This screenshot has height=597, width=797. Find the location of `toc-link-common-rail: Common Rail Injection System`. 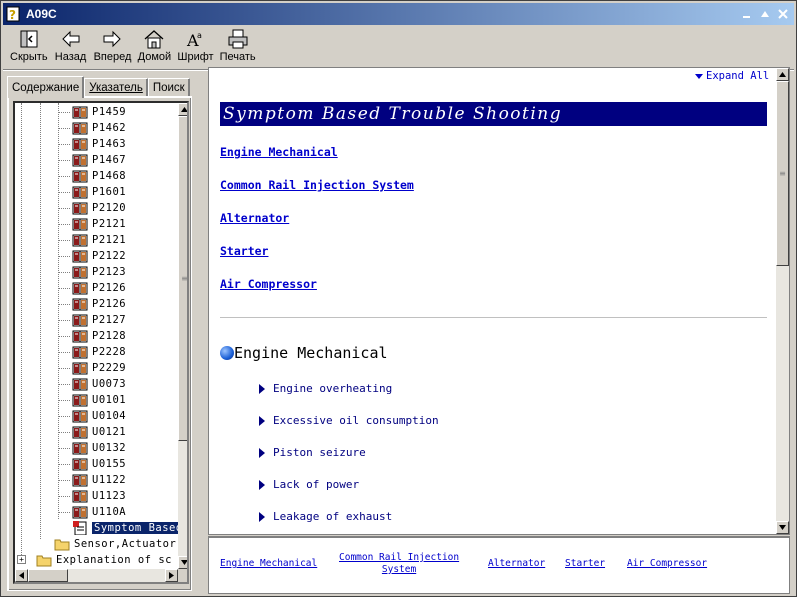

toc-link-common-rail: Common Rail Injection System is located at coordinates (317, 185).